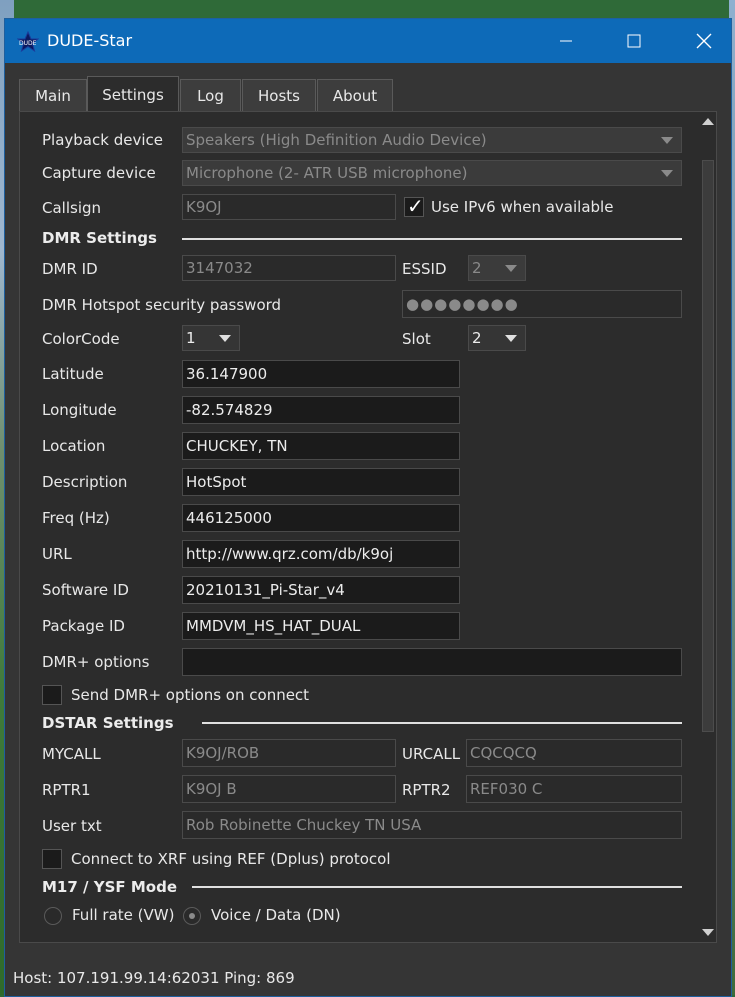 This screenshot has height=997, width=735. I want to click on svg-text: DUDE, so click(28, 43).